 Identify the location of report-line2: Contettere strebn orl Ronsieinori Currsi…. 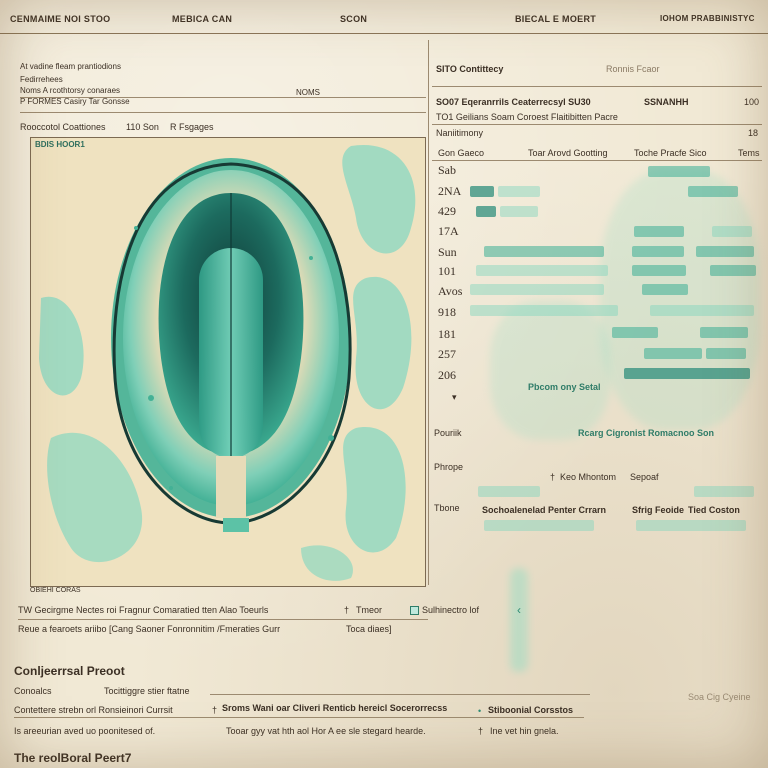
(93, 710).